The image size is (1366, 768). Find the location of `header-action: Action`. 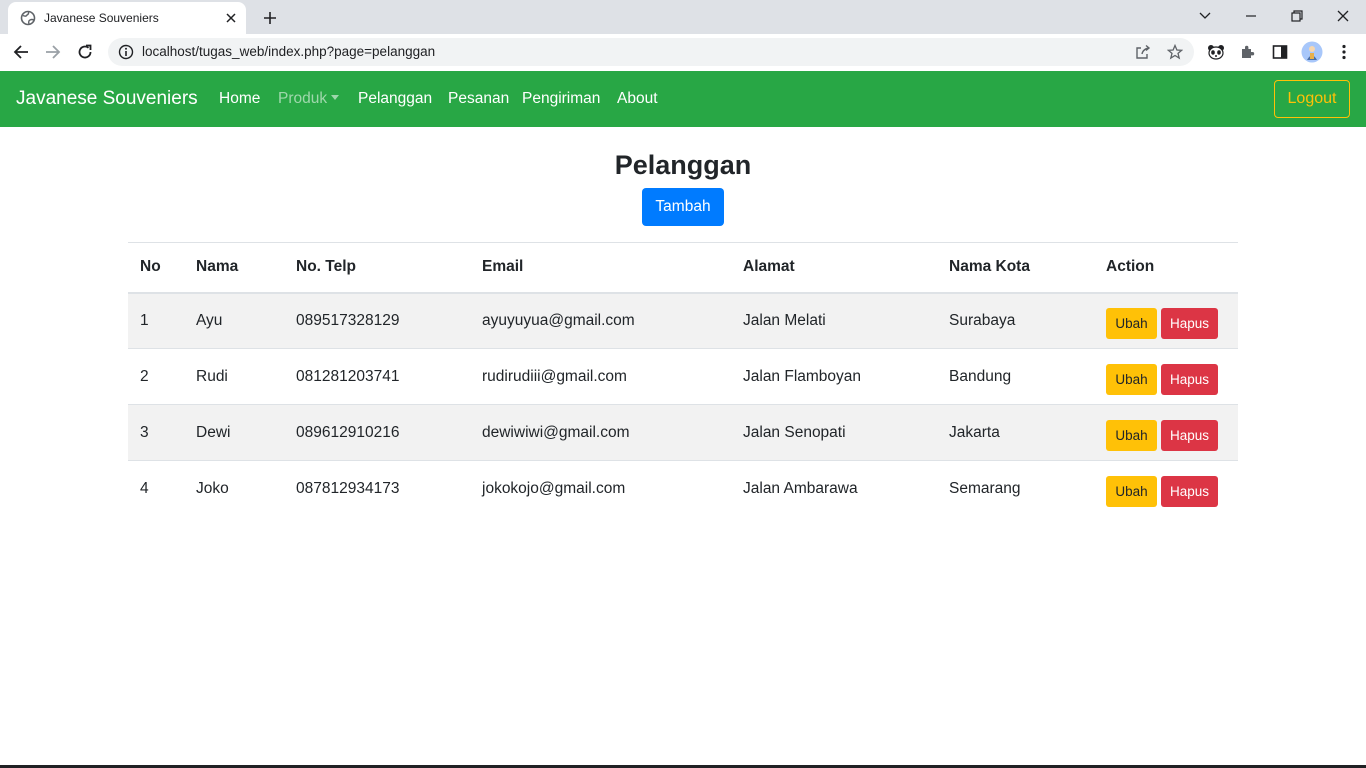

header-action: Action is located at coordinates (1130, 267).